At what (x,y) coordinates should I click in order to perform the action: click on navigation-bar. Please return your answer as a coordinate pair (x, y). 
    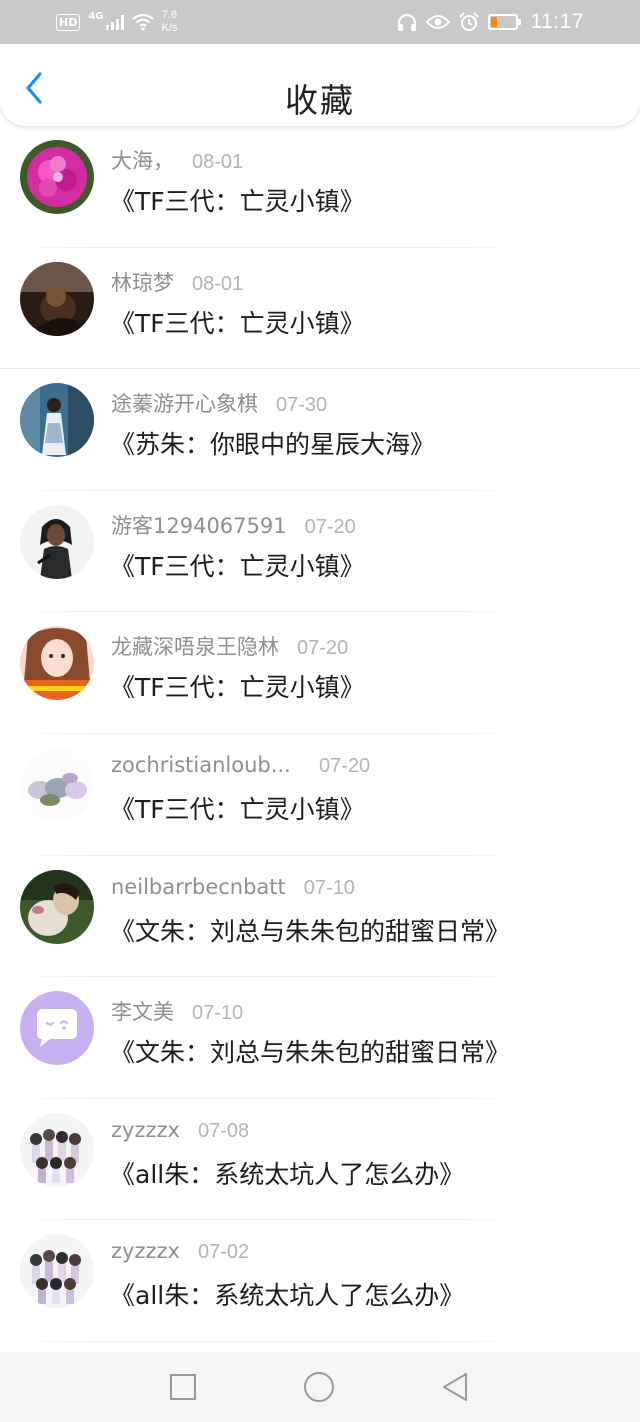
    Looking at the image, I should click on (320, 1387).